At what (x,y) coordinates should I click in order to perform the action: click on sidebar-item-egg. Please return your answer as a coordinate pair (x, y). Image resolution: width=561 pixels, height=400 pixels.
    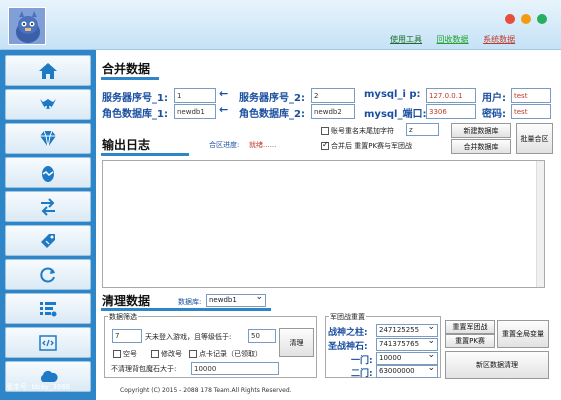
    Looking at the image, I should click on (48, 172).